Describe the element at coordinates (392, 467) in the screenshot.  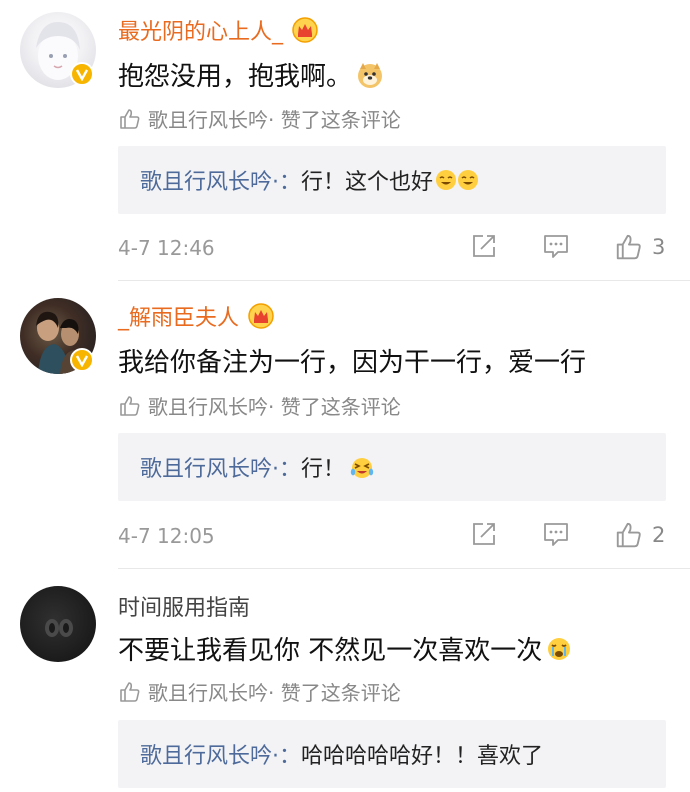
I see `author-reply: 歌且行风长吟· ： 行！` at that location.